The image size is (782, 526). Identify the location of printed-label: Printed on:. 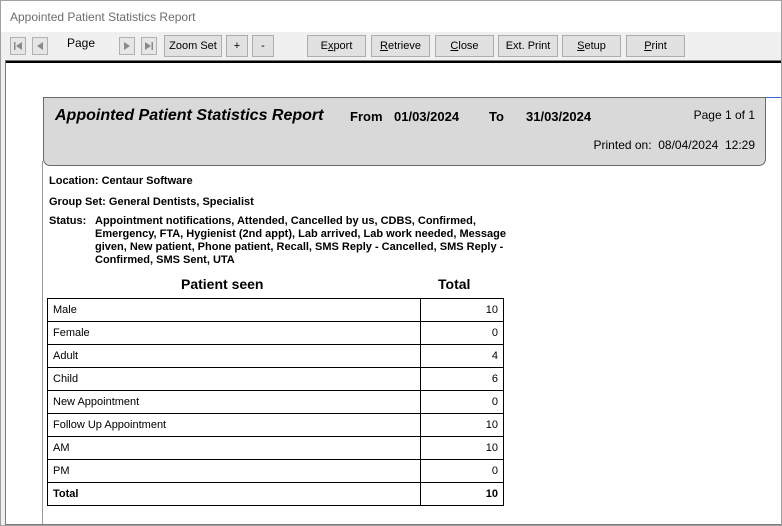
(622, 145).